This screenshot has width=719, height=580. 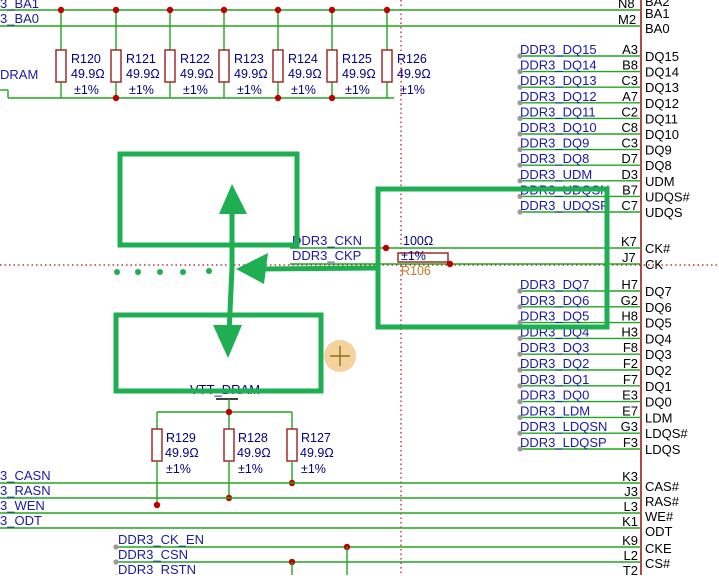 I want to click on pin-name: UDQS#, so click(x=668, y=196).